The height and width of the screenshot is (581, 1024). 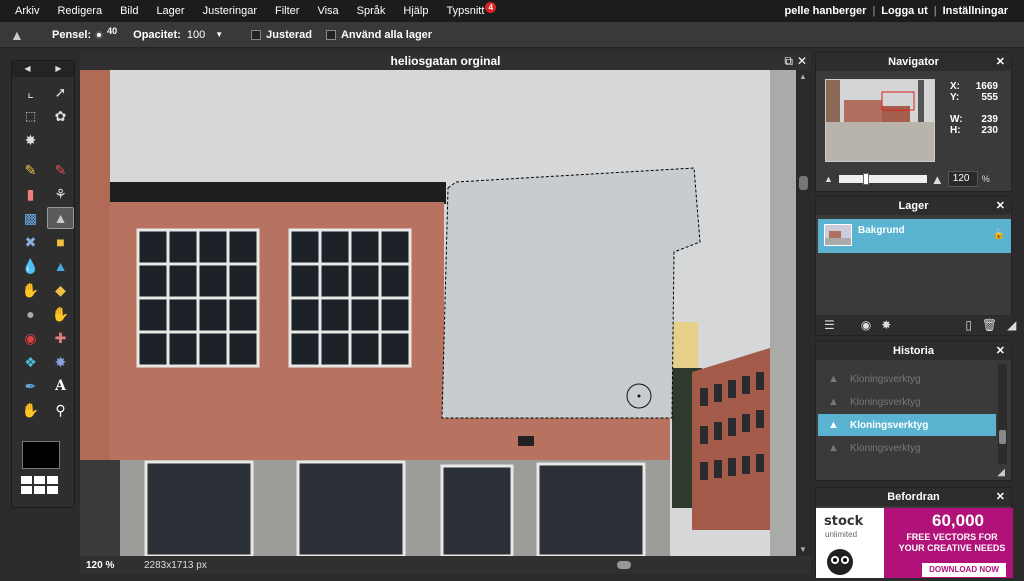 I want to click on pinch-tool-icon: ✸, so click(x=60, y=362).